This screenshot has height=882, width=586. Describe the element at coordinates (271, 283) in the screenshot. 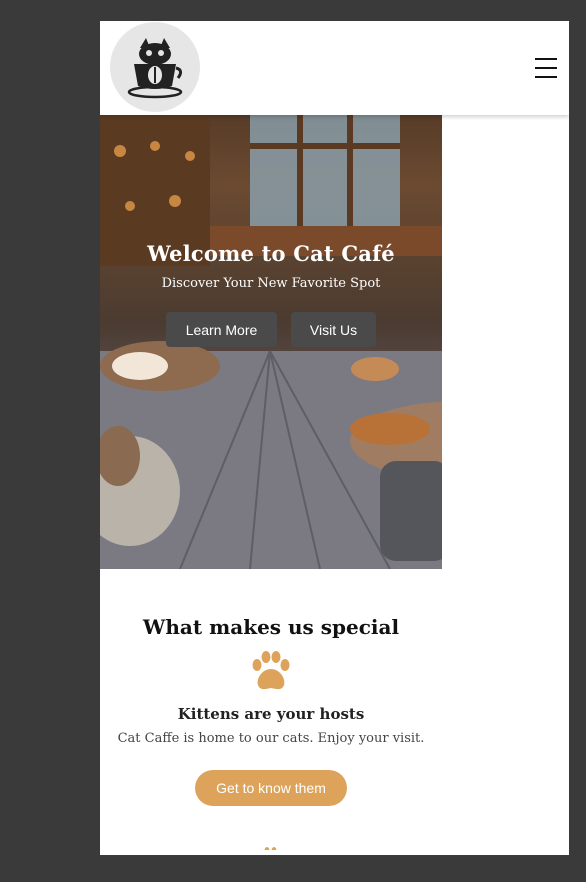

I see `hero-subtitle: Discover Your New Favorite Spot` at that location.